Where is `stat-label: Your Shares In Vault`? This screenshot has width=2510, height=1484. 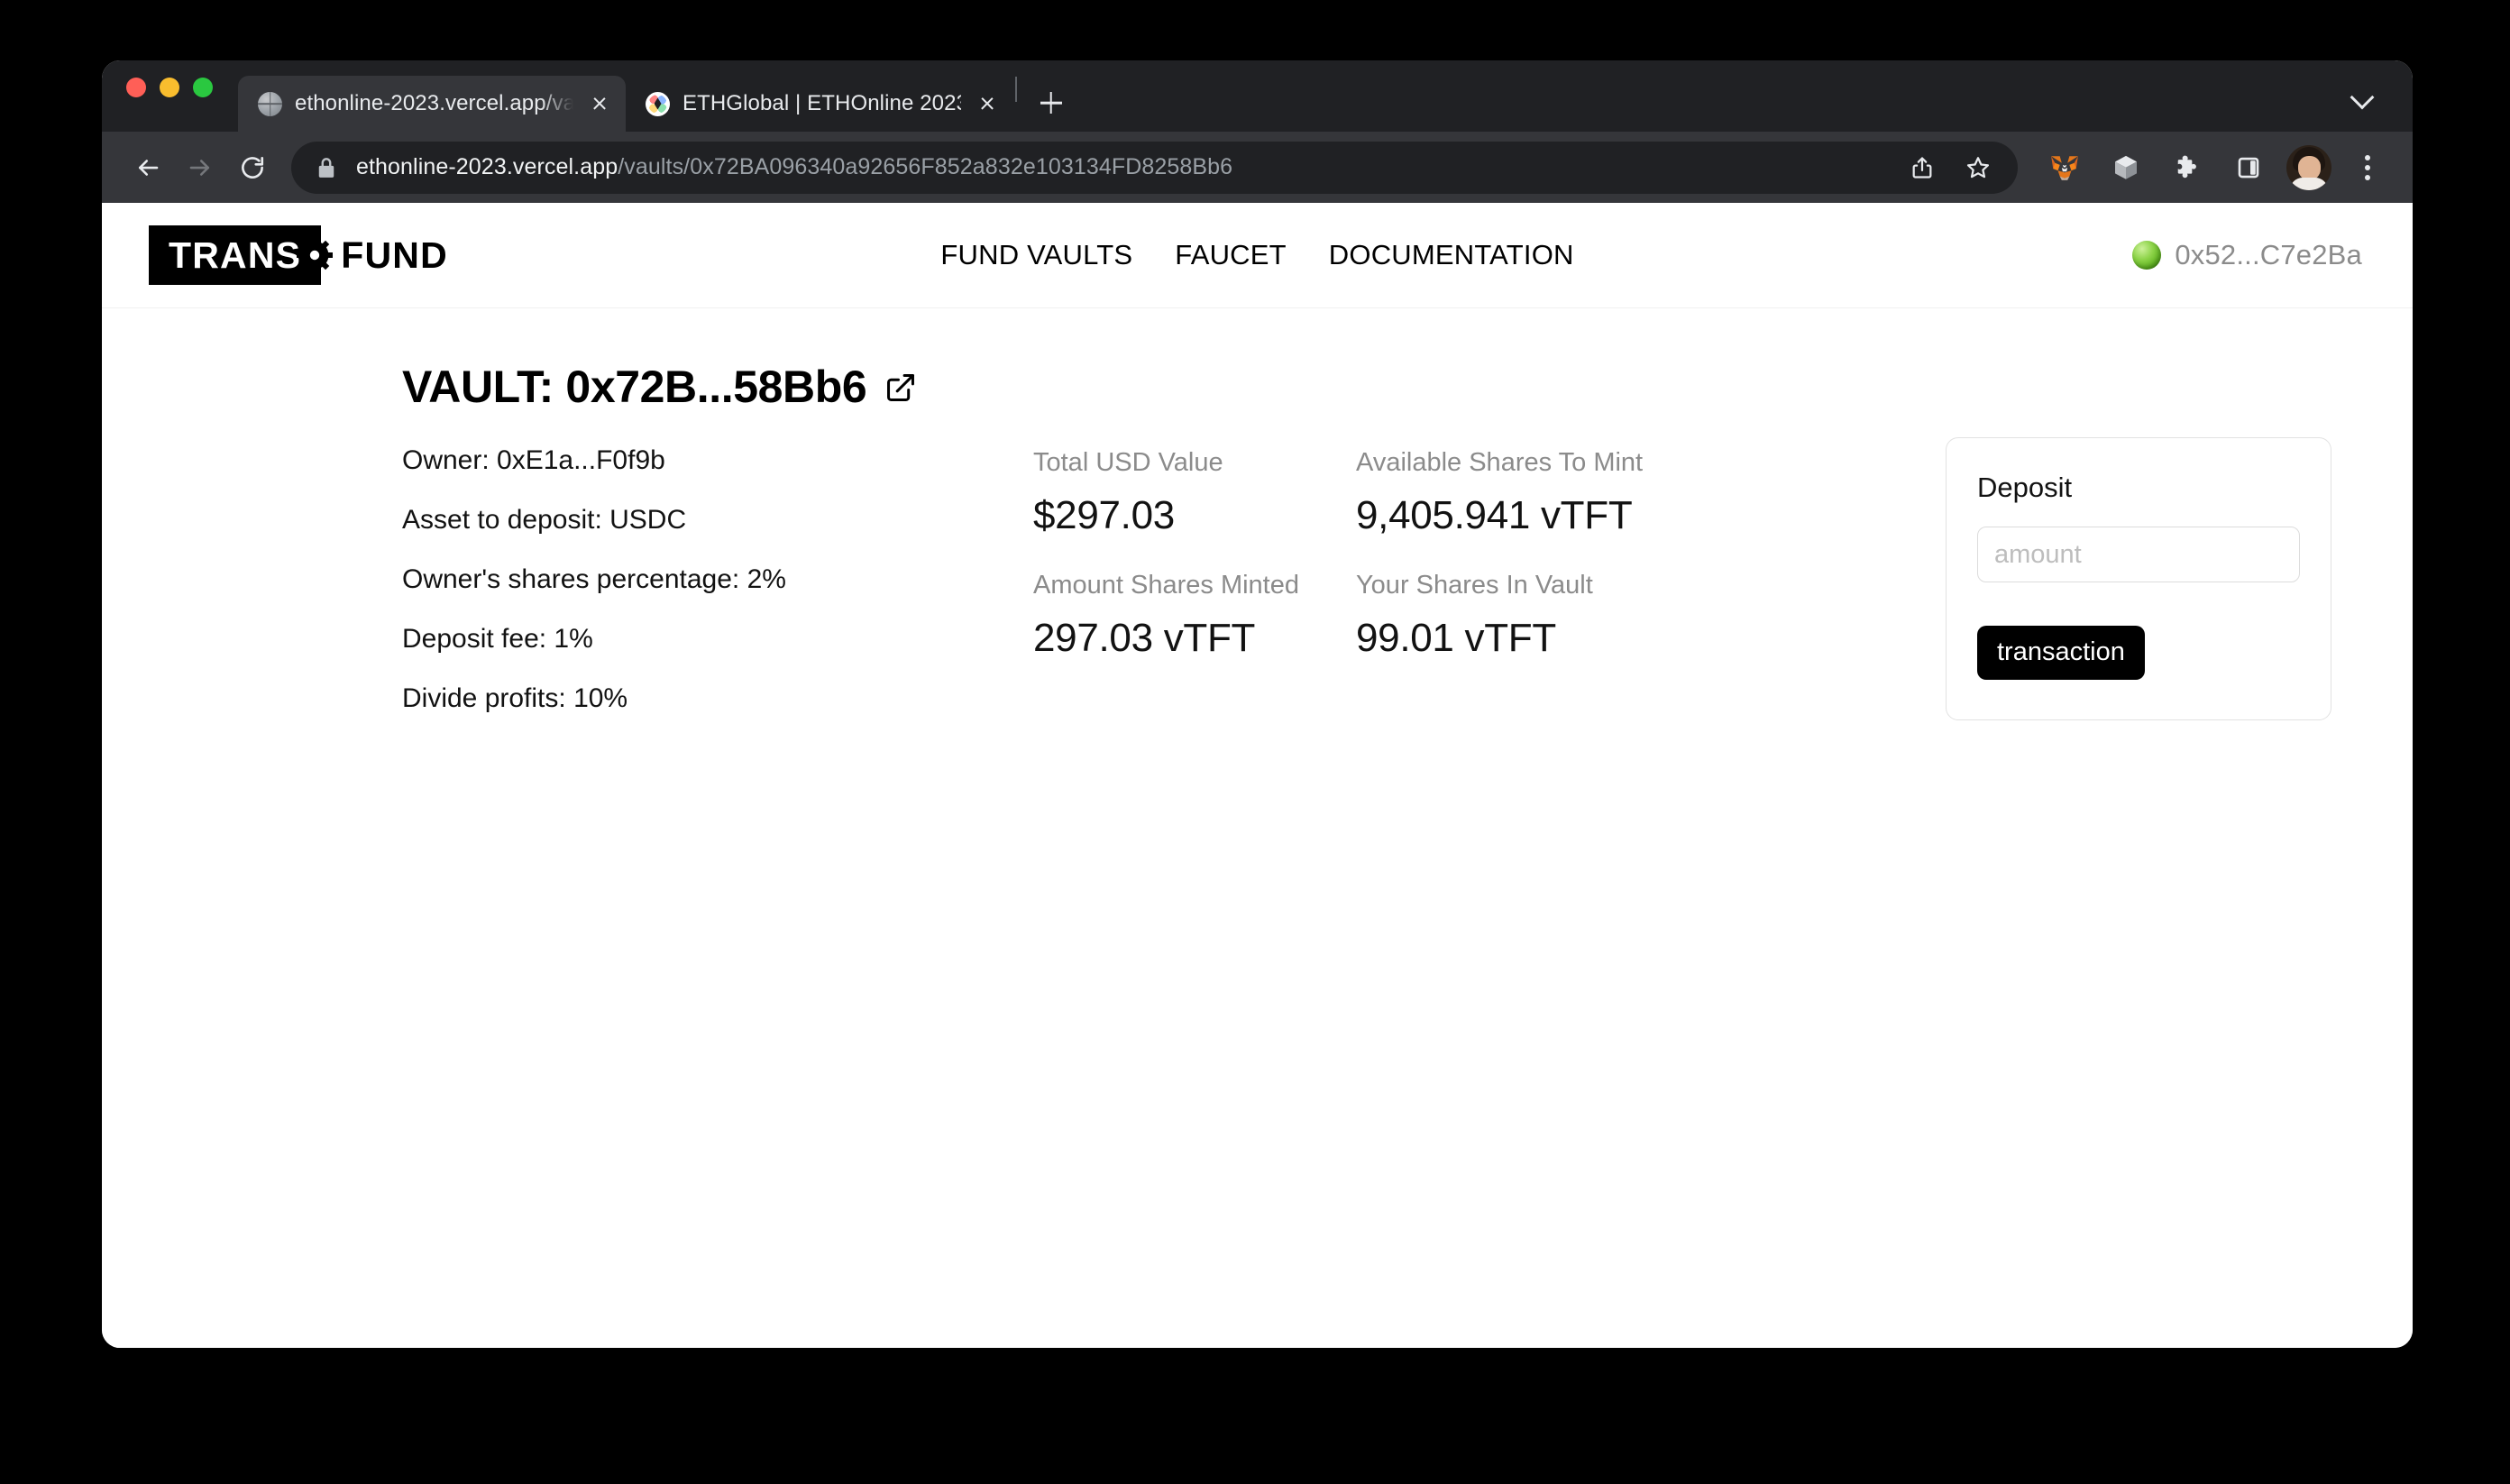 stat-label: Your Shares In Vault is located at coordinates (1474, 585).